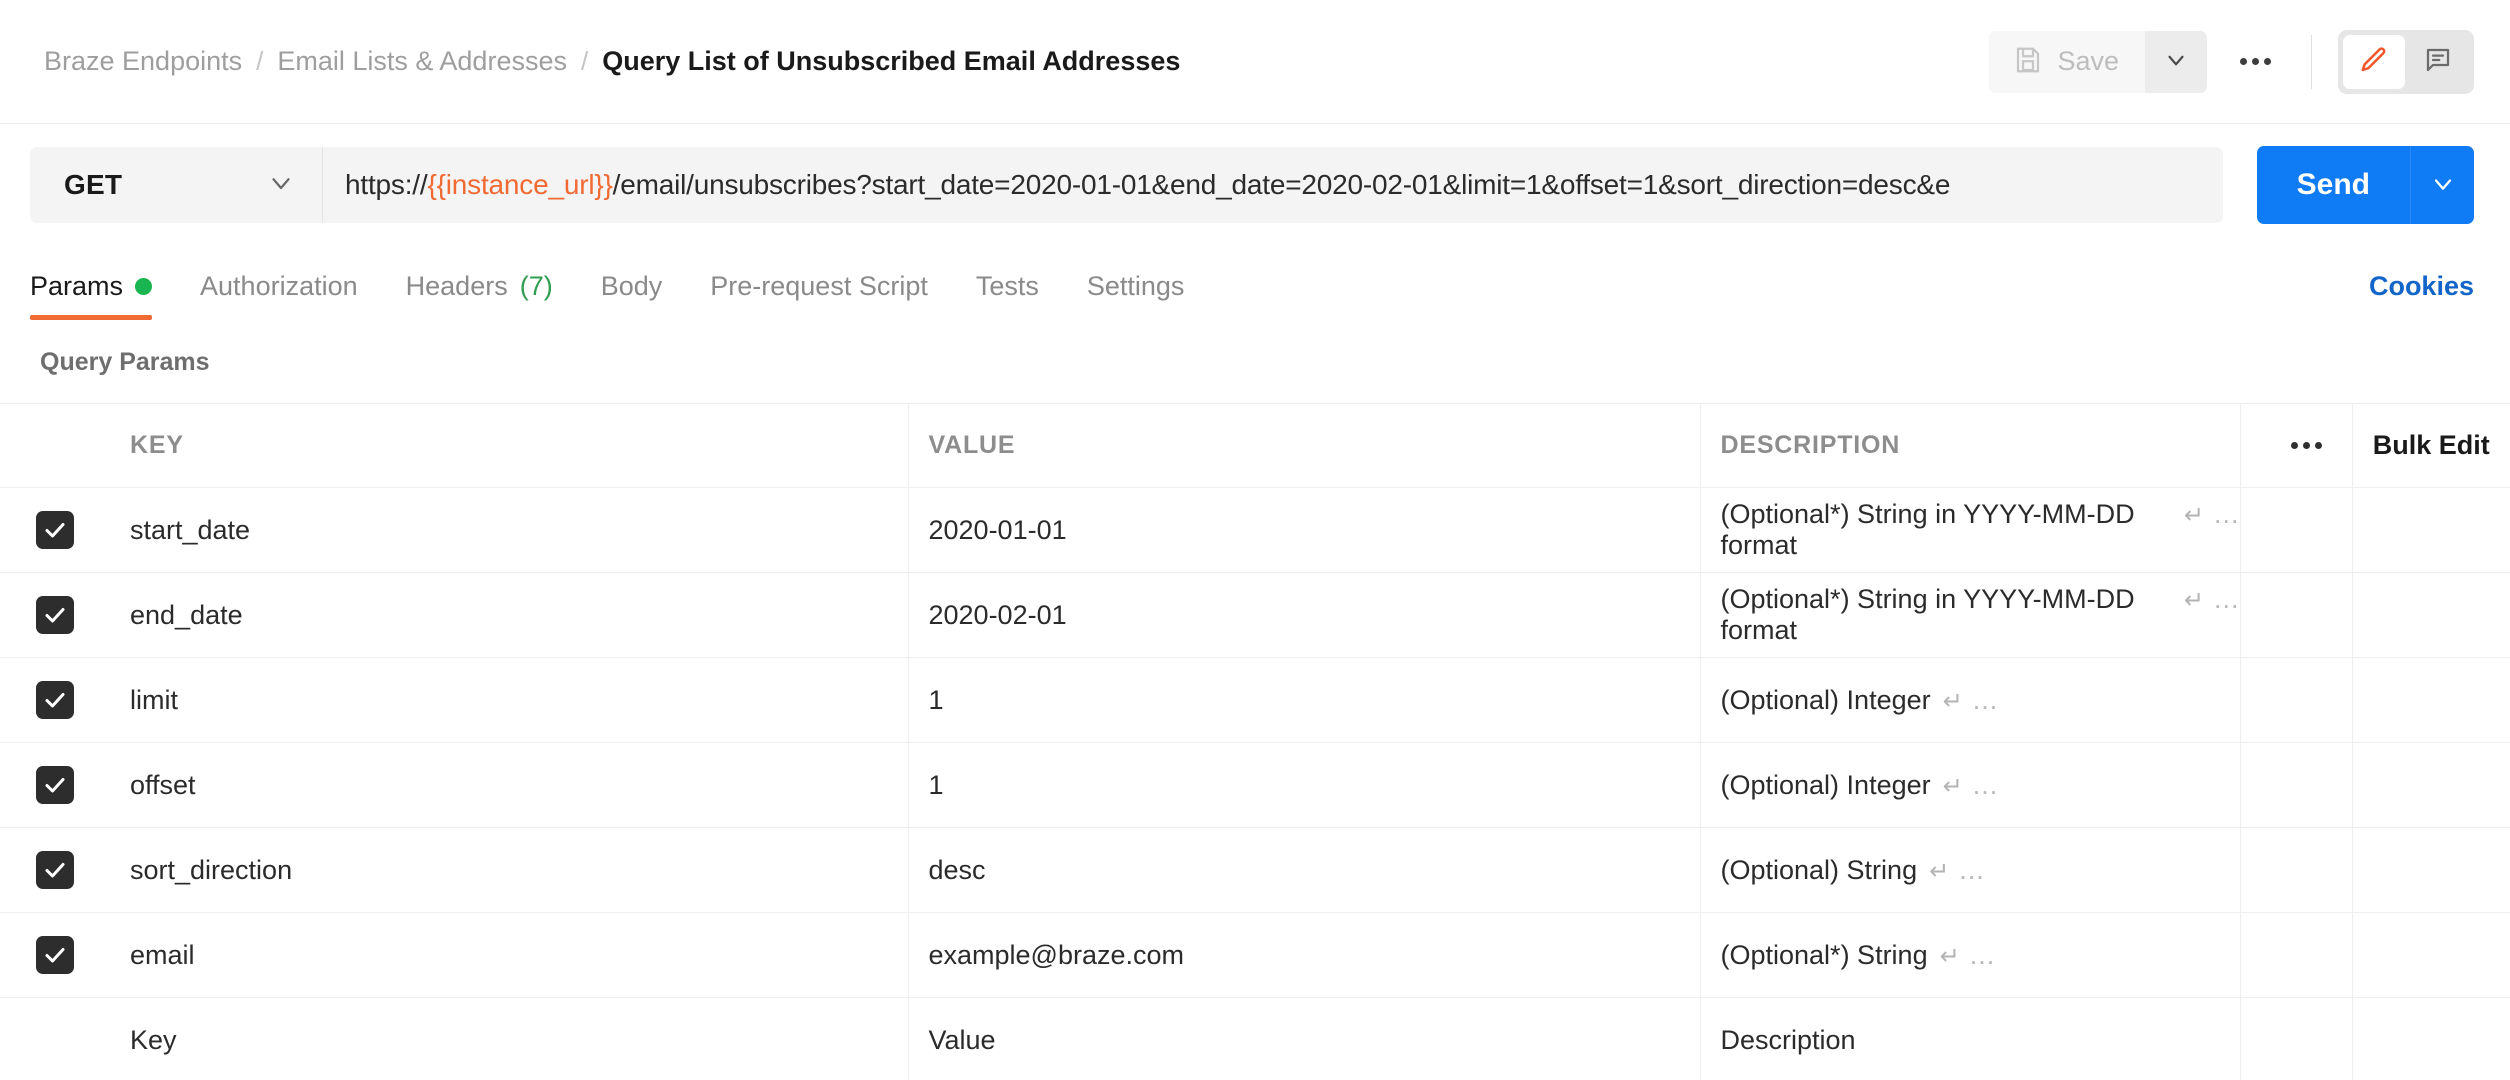 This screenshot has height=1080, width=2510. What do you see at coordinates (93, 184) in the screenshot?
I see `http-method-label: GET` at bounding box center [93, 184].